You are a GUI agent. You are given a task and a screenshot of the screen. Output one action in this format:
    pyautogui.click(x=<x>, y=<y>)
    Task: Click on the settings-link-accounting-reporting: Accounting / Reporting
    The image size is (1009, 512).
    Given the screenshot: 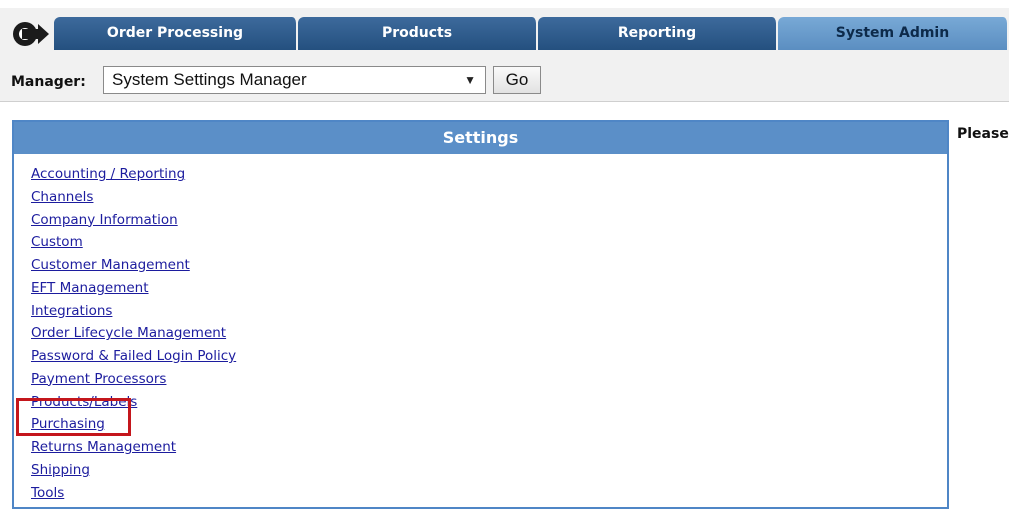 What is the action you would take?
    pyautogui.click(x=108, y=174)
    